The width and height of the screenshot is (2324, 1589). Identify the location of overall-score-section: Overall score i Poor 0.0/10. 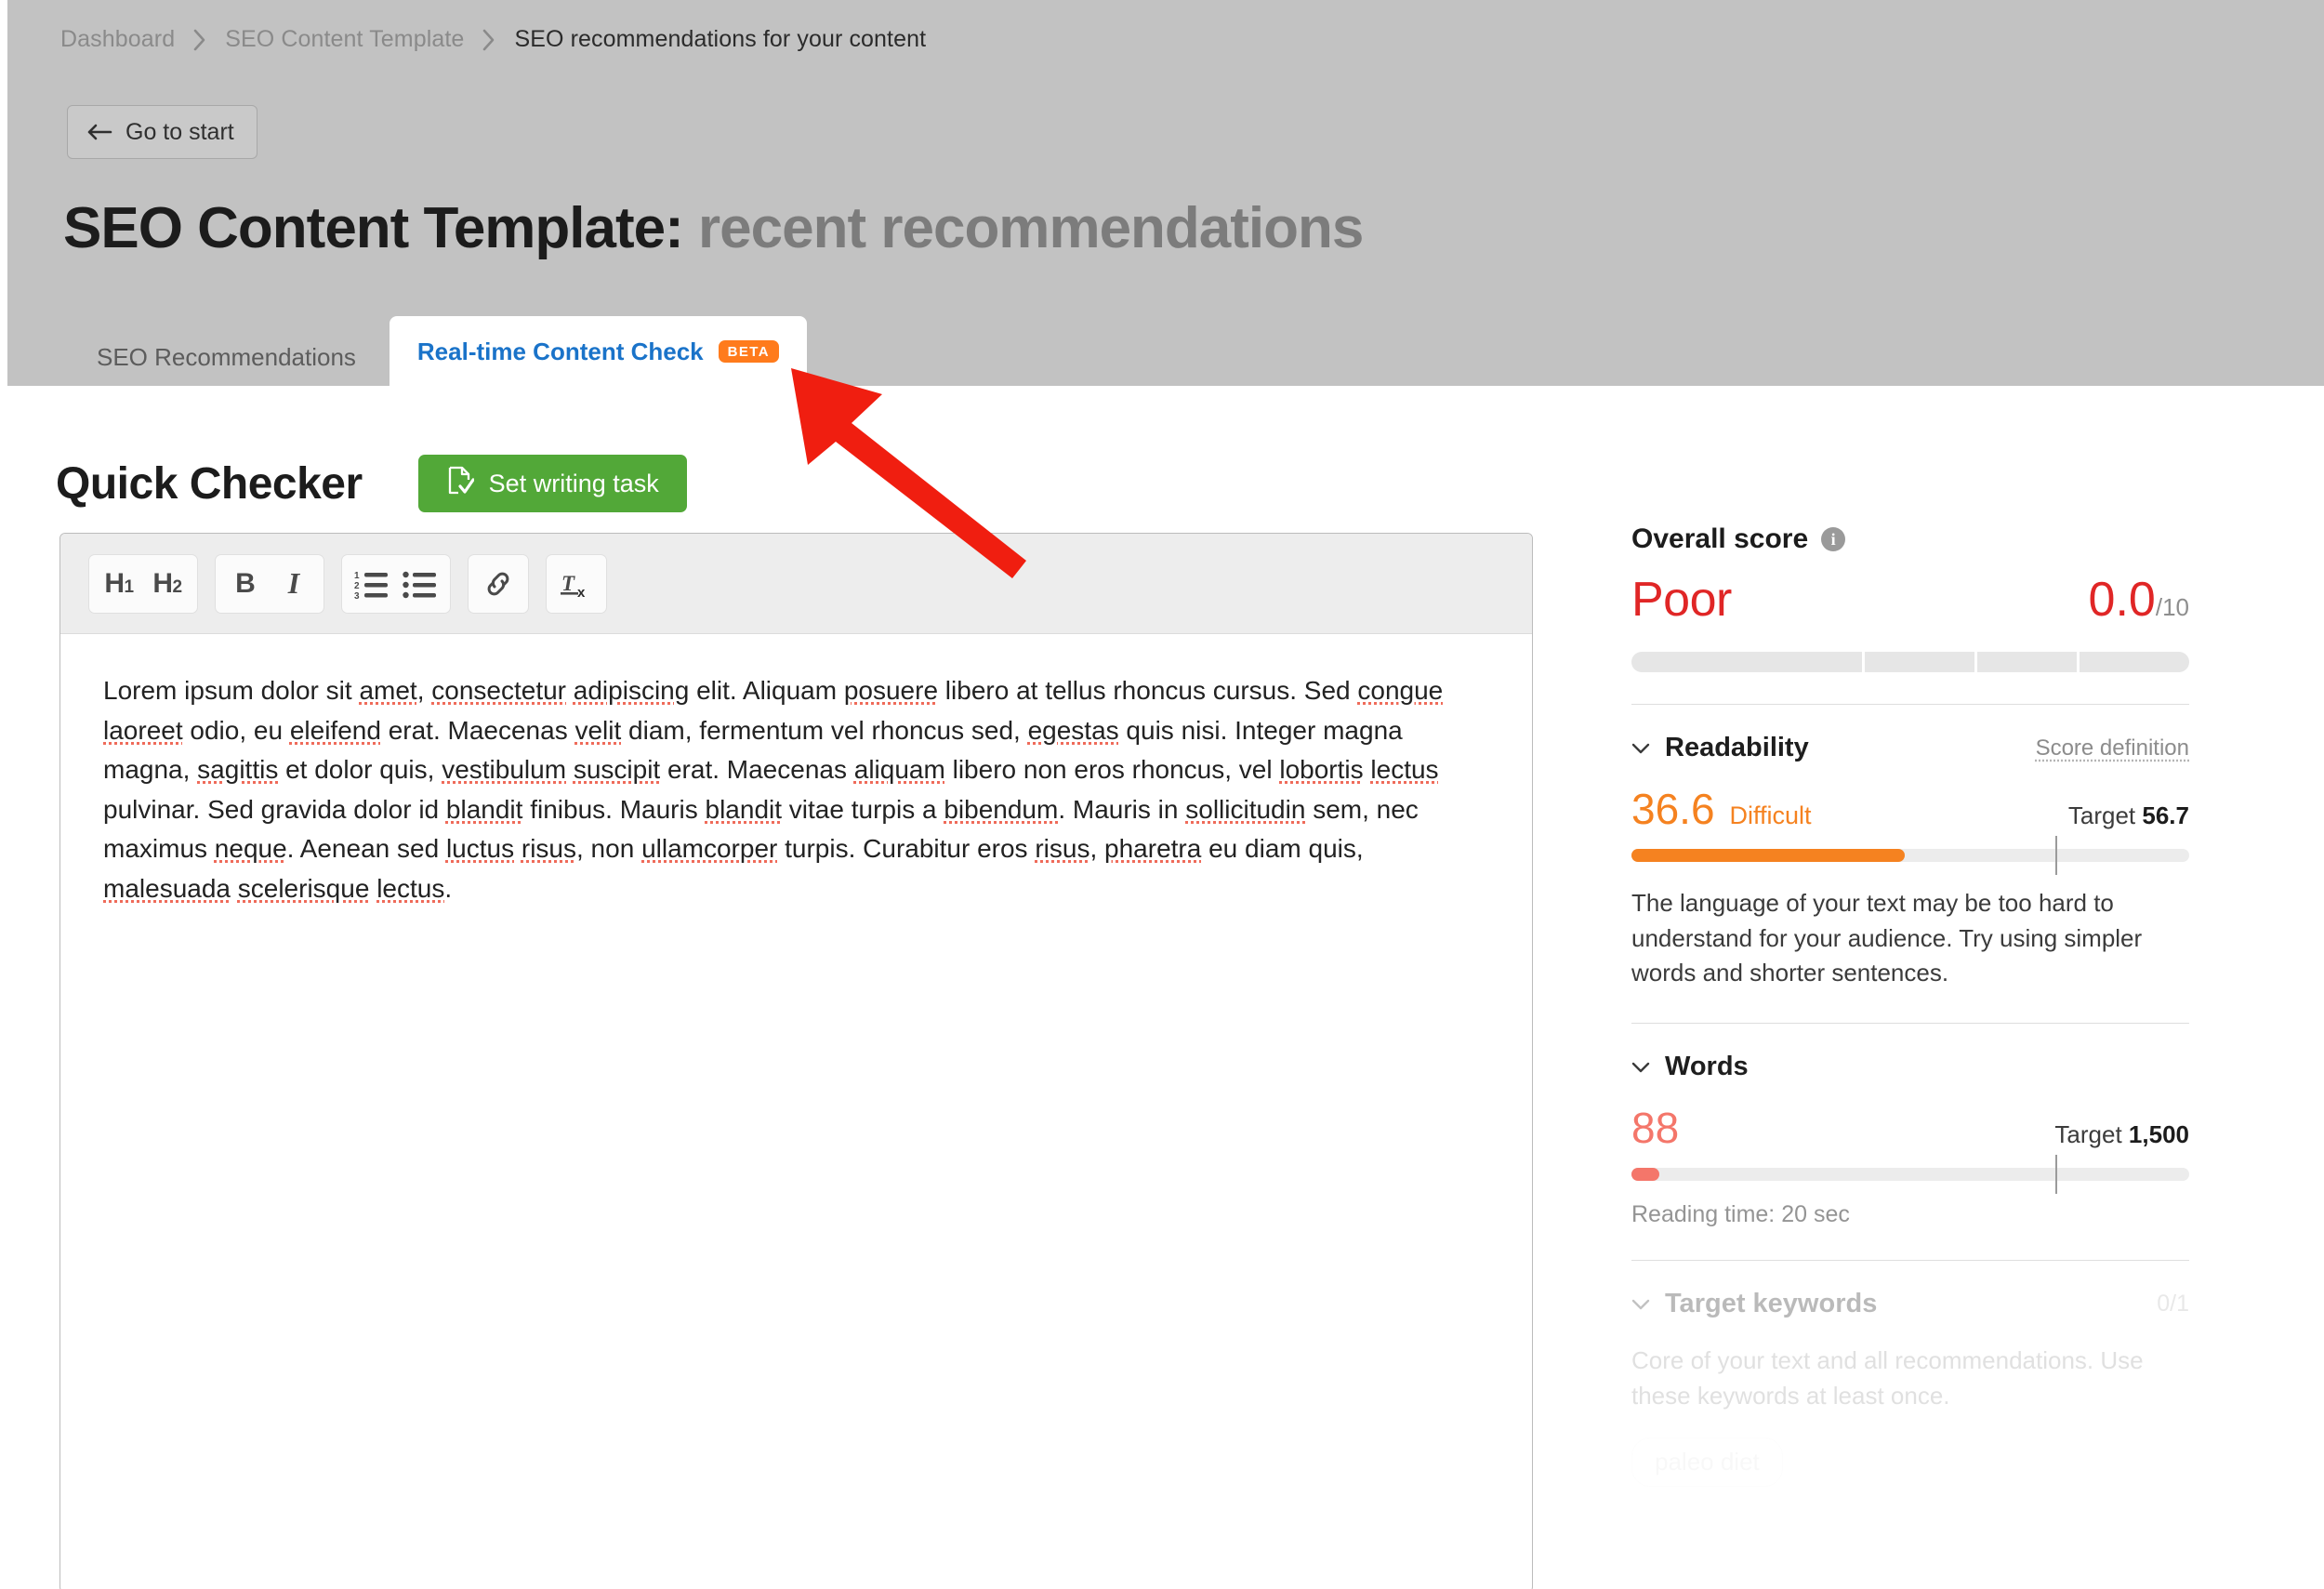
(1910, 614).